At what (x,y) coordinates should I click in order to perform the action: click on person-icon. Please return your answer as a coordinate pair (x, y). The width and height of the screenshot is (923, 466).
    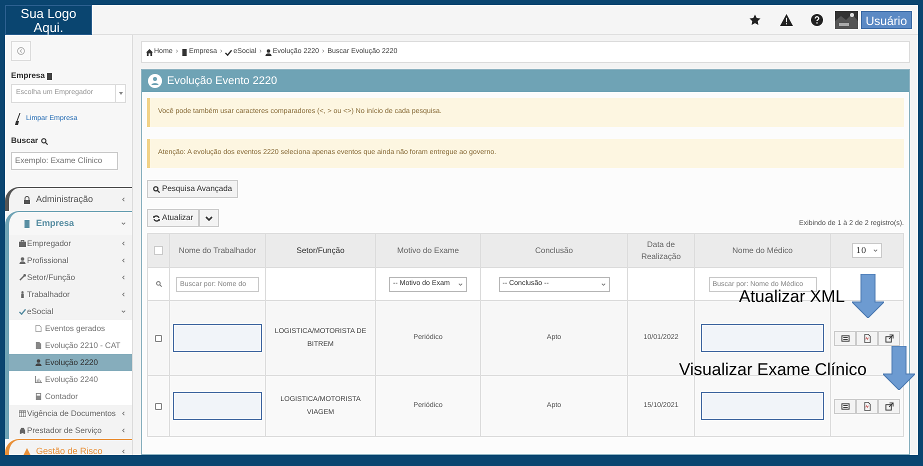
    Looking at the image, I should click on (22, 294).